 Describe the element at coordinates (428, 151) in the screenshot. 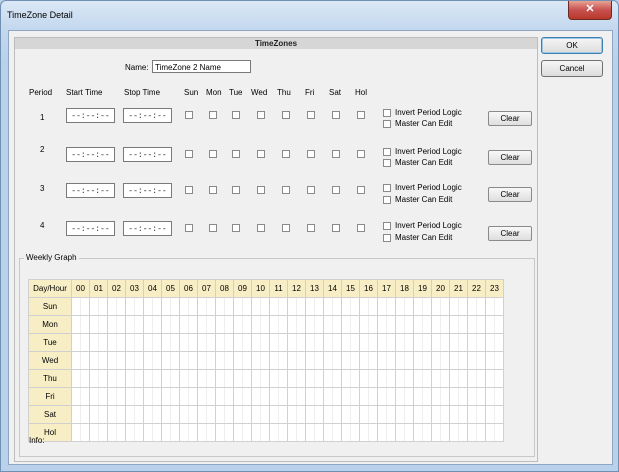

I see `invert-logic-label: Invert Period Logic` at that location.